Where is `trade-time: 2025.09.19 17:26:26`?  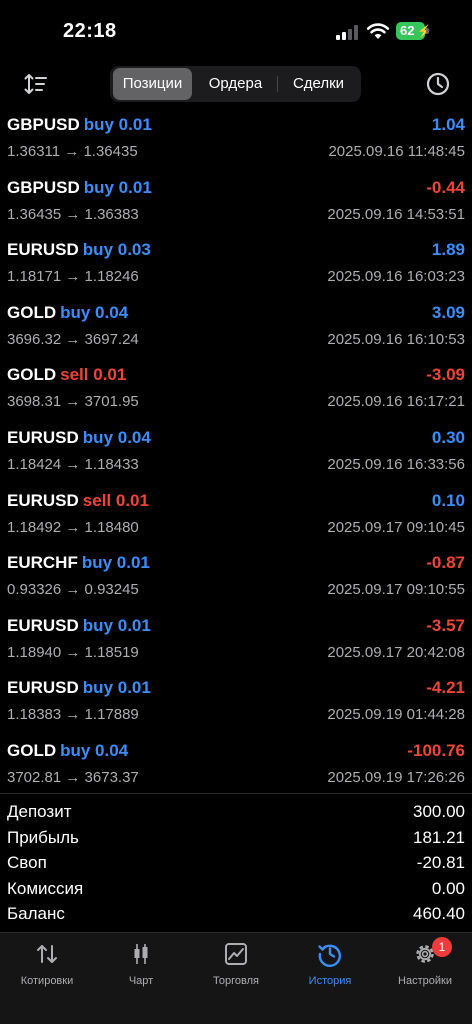 trade-time: 2025.09.19 17:26:26 is located at coordinates (396, 777).